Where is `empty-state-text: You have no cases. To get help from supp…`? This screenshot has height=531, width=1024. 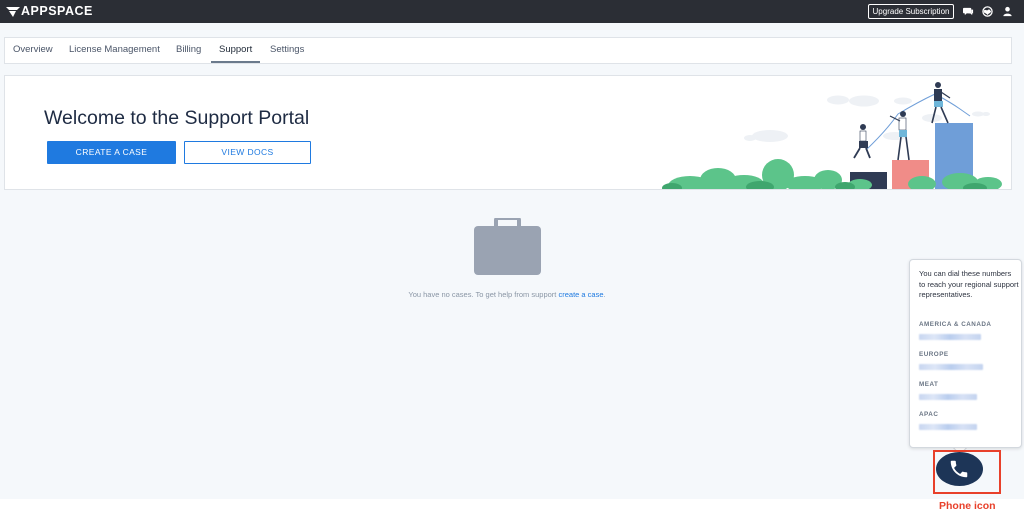
empty-state-text: You have no cases. To get help from supp… is located at coordinates (483, 294).